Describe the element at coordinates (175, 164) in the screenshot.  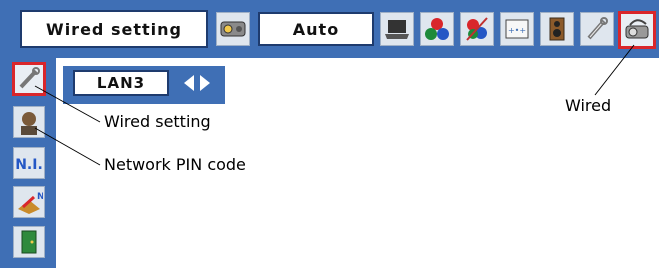
I see `callout-network-pin: Network PIN code` at that location.